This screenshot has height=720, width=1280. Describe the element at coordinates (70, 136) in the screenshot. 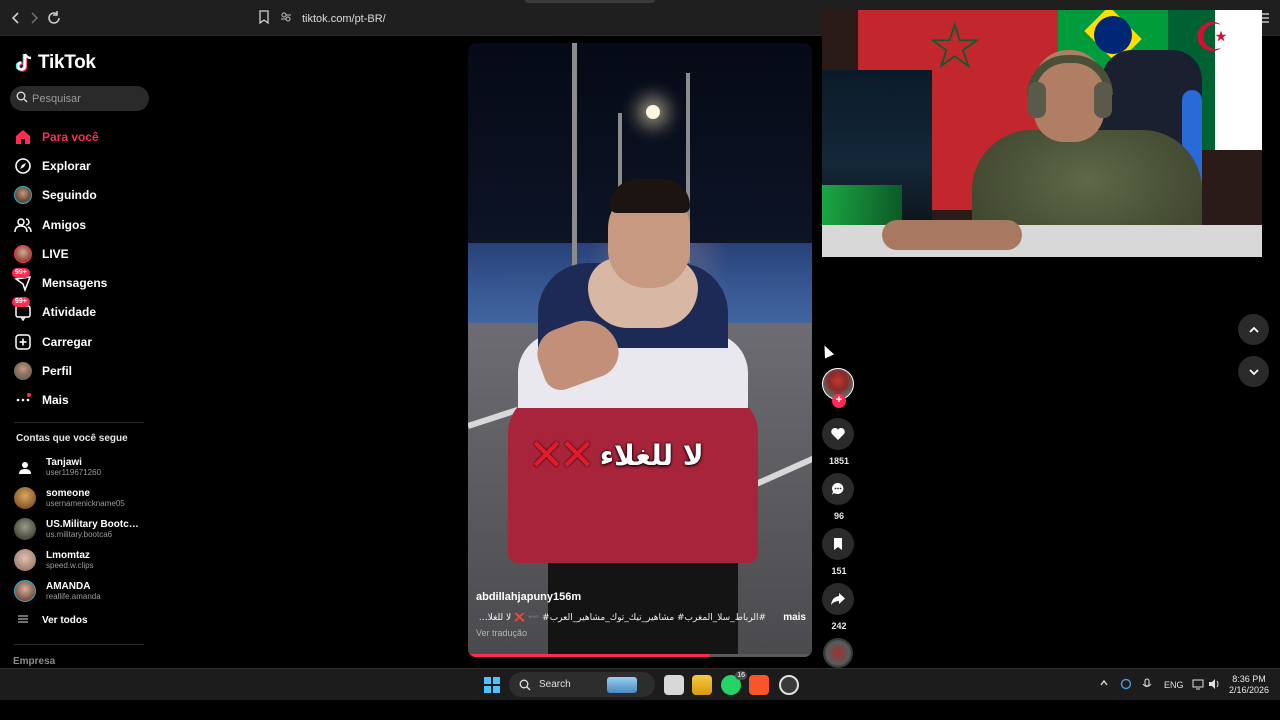

I see `nav-label: Para você` at that location.